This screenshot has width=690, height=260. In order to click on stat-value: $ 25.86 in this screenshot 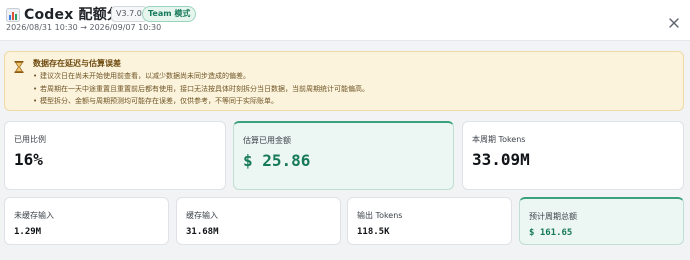, I will do `click(277, 160)`.